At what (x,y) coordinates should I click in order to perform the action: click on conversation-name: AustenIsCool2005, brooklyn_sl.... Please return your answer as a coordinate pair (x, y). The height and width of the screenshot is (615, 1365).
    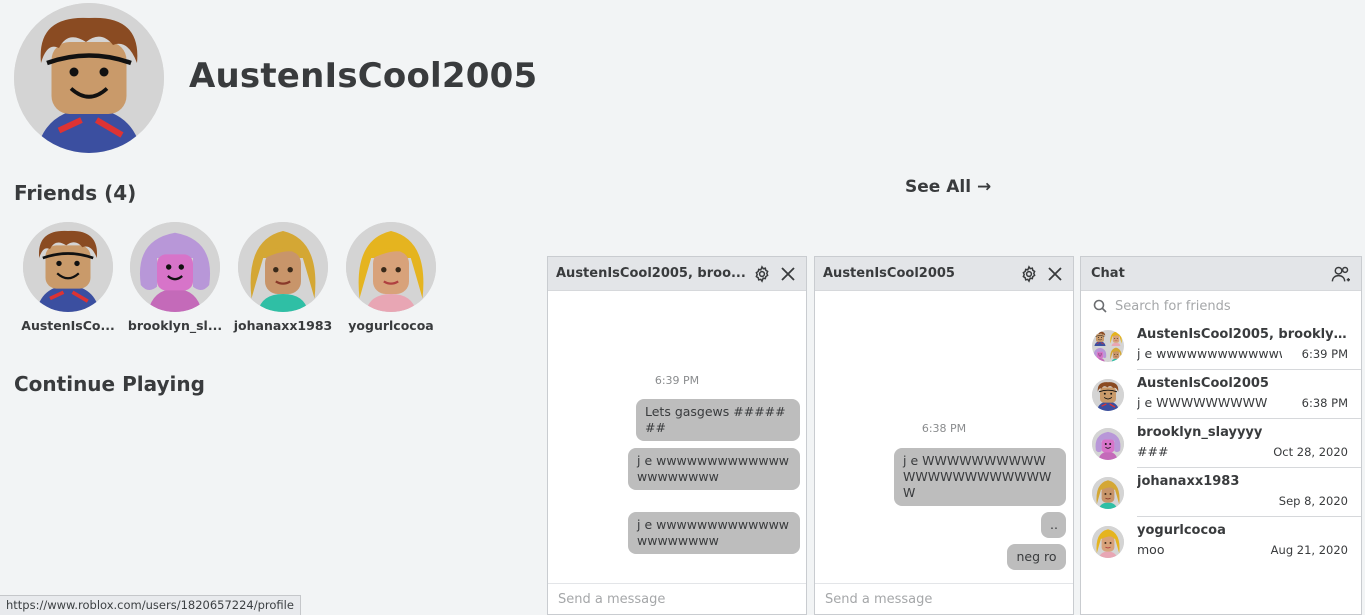
    Looking at the image, I should click on (1244, 334).